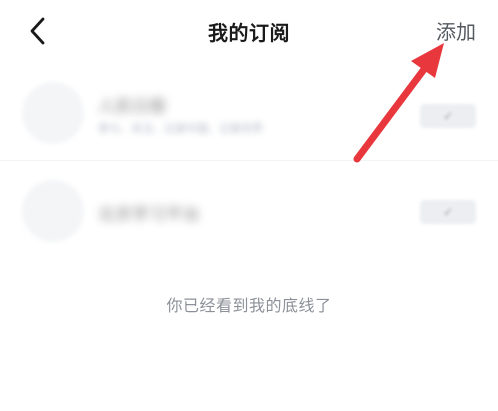 The height and width of the screenshot is (411, 498). I want to click on subscription-name: 人民日报, so click(132, 107).